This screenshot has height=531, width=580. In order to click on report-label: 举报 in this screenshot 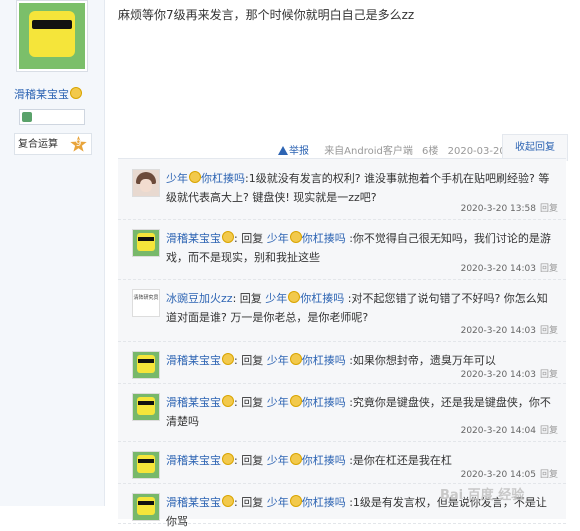, I will do `click(299, 151)`.